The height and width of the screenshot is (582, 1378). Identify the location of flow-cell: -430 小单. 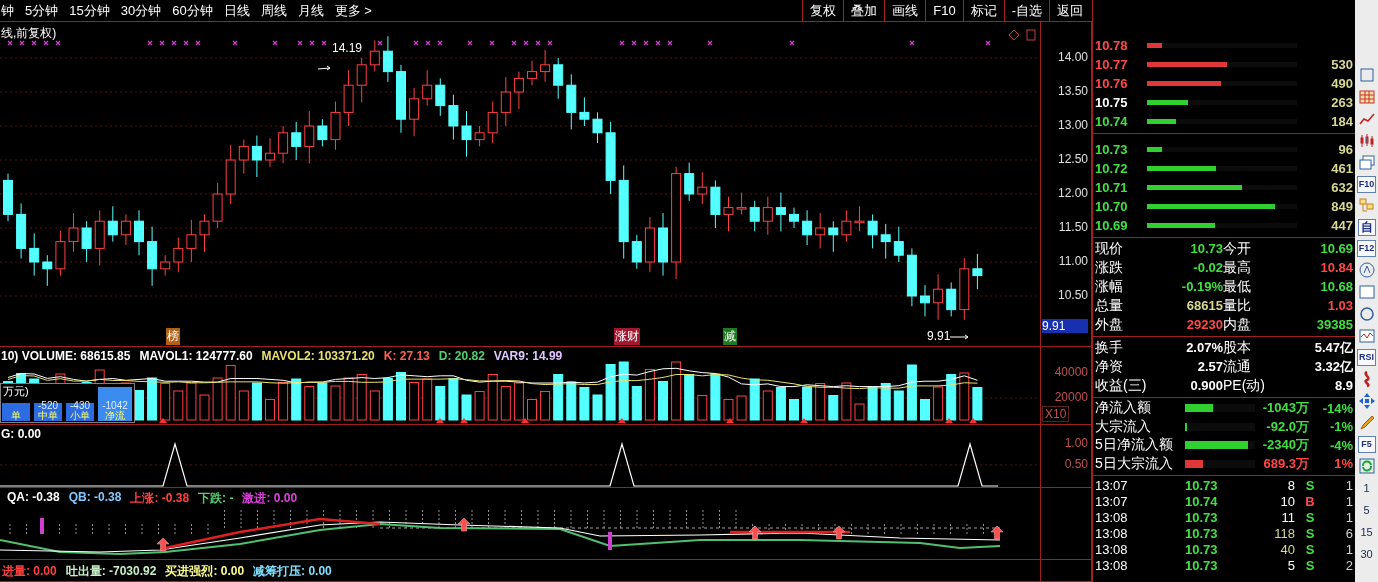
(80, 412).